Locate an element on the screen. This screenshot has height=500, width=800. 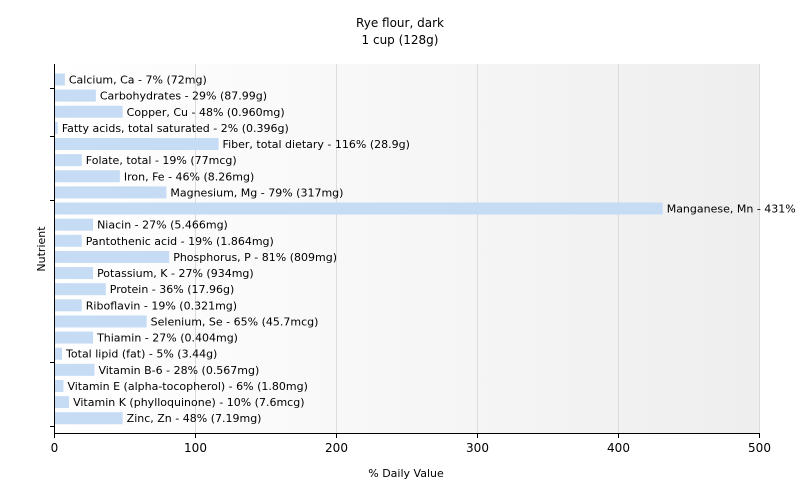
x-tick-label: 300 is located at coordinates (477, 448).